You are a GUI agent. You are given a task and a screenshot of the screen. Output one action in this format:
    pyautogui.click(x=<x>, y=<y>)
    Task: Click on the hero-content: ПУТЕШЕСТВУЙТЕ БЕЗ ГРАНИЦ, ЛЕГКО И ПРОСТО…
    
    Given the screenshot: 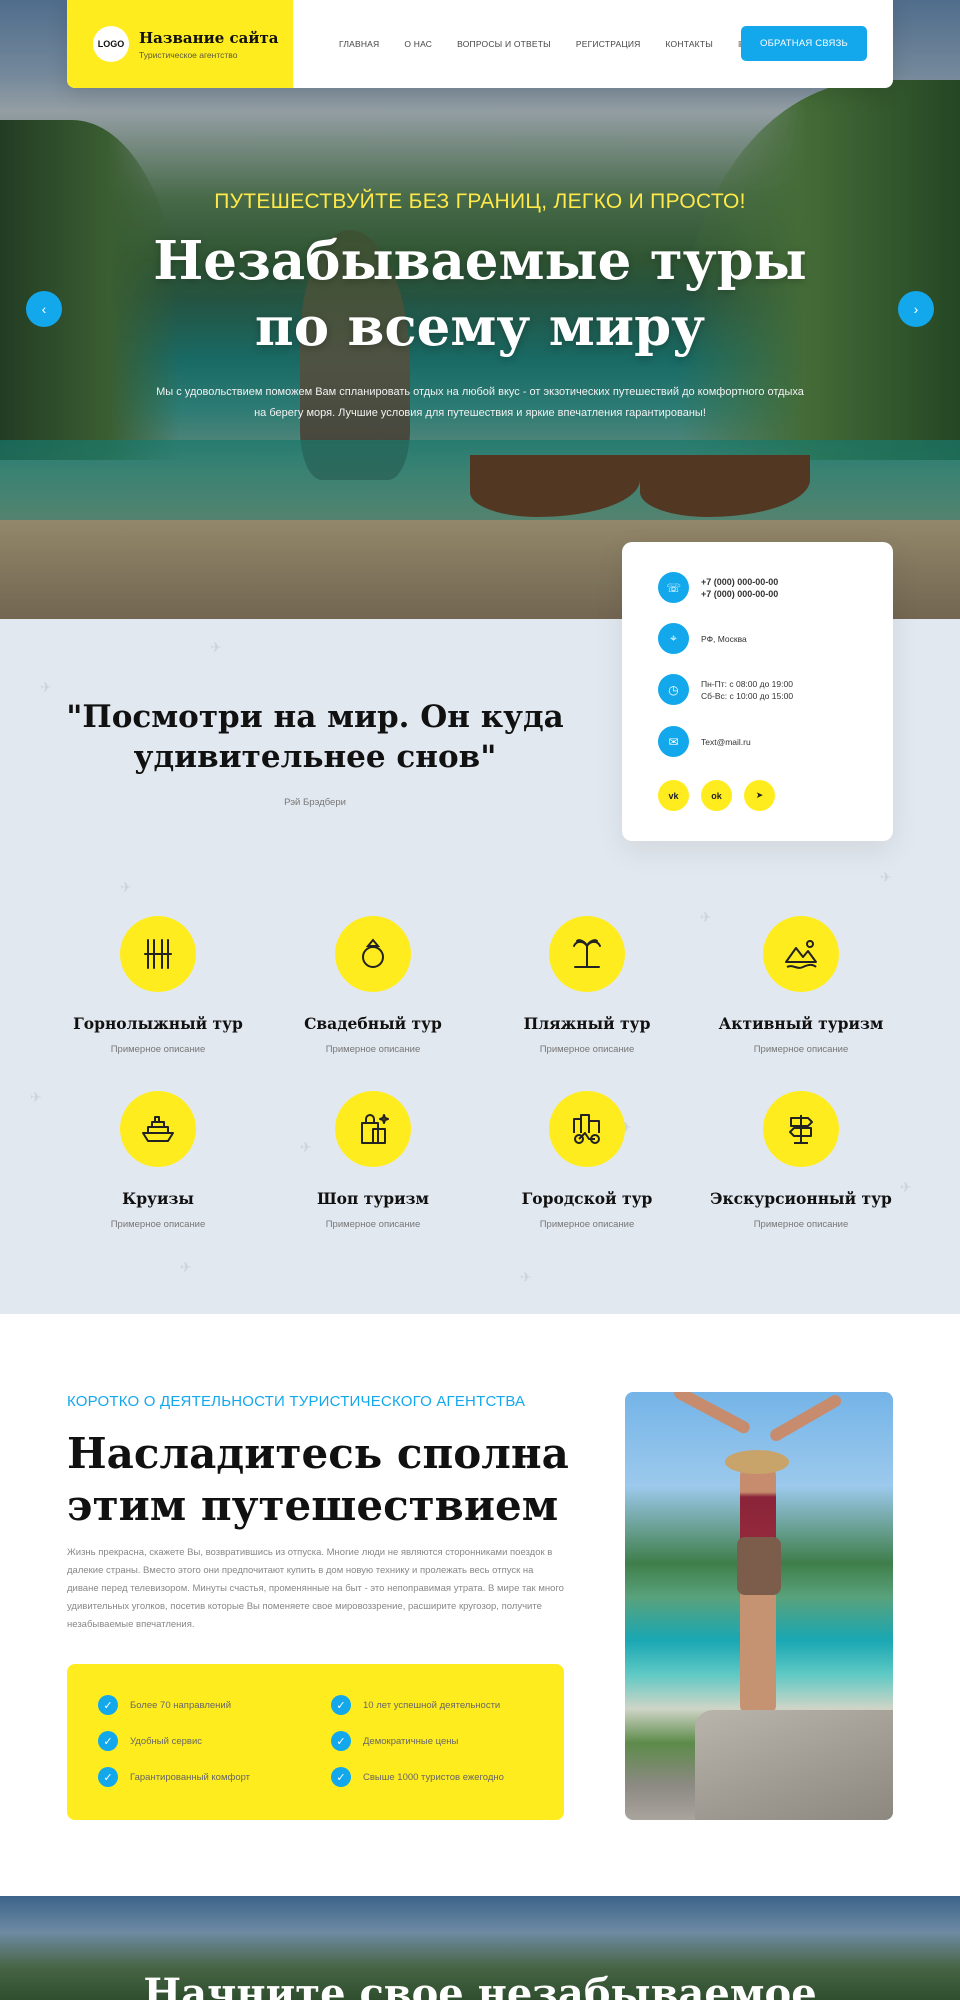 What is the action you would take?
    pyautogui.click(x=480, y=307)
    